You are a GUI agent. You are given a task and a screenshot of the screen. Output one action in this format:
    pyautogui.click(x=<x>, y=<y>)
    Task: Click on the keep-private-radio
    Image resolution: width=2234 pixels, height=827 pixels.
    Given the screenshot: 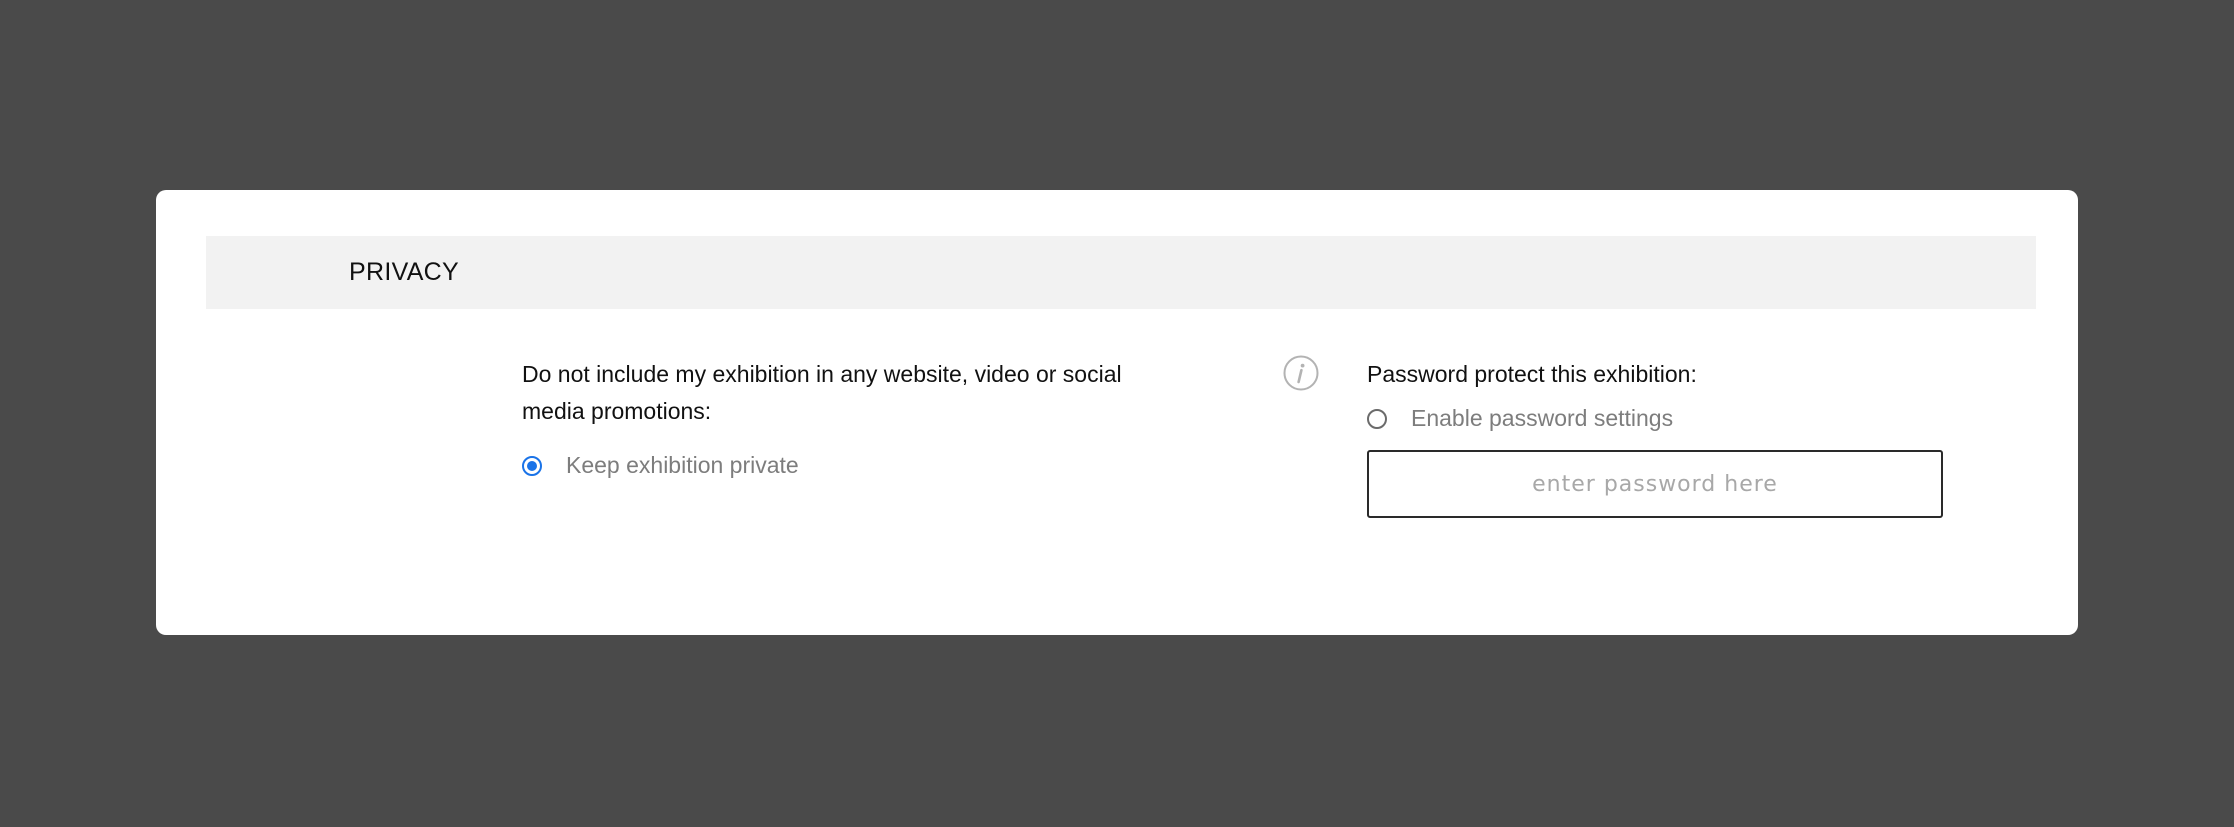 What is the action you would take?
    pyautogui.click(x=532, y=465)
    